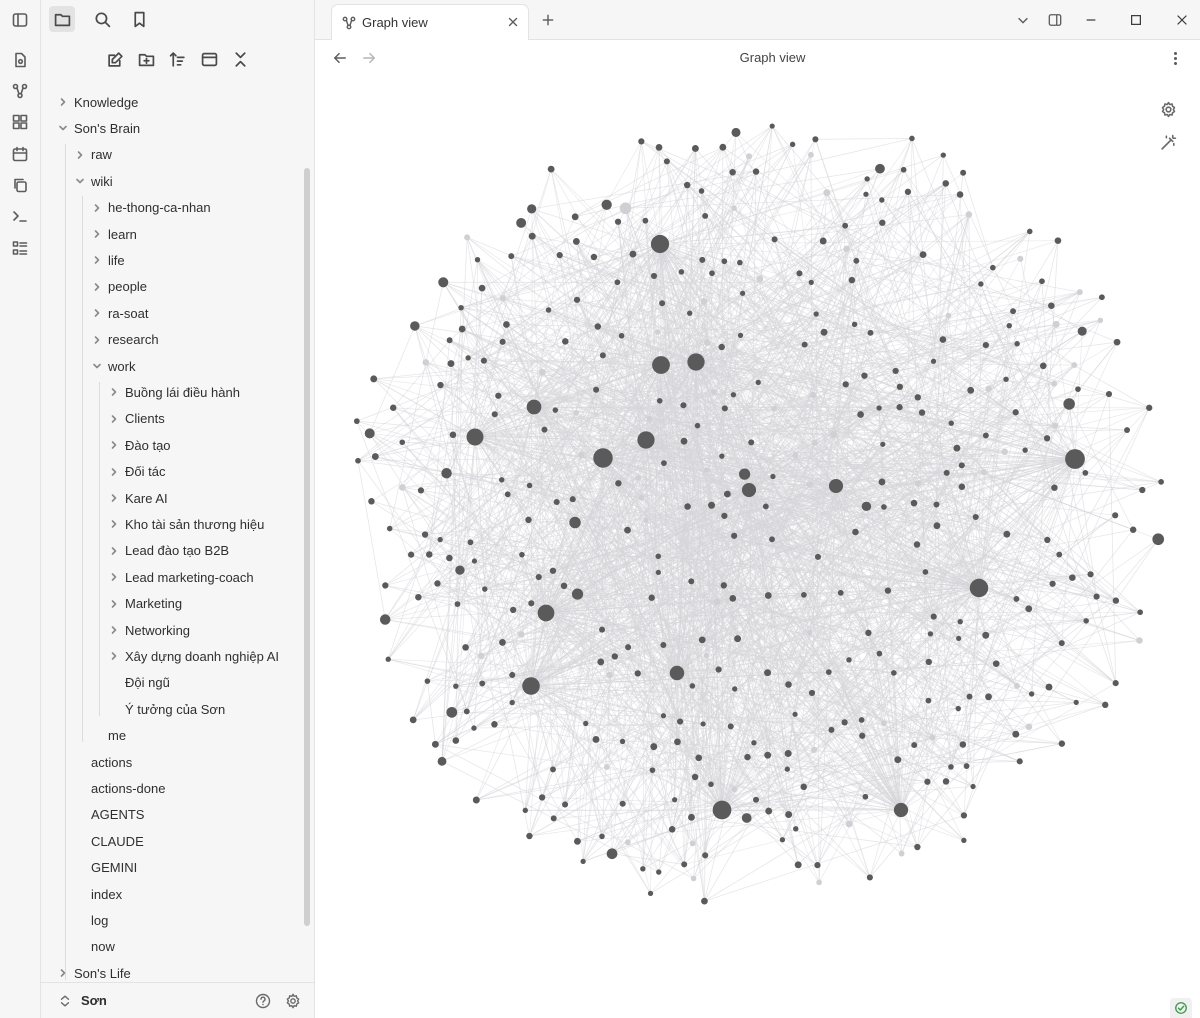  I want to click on help-icon, so click(263, 1001).